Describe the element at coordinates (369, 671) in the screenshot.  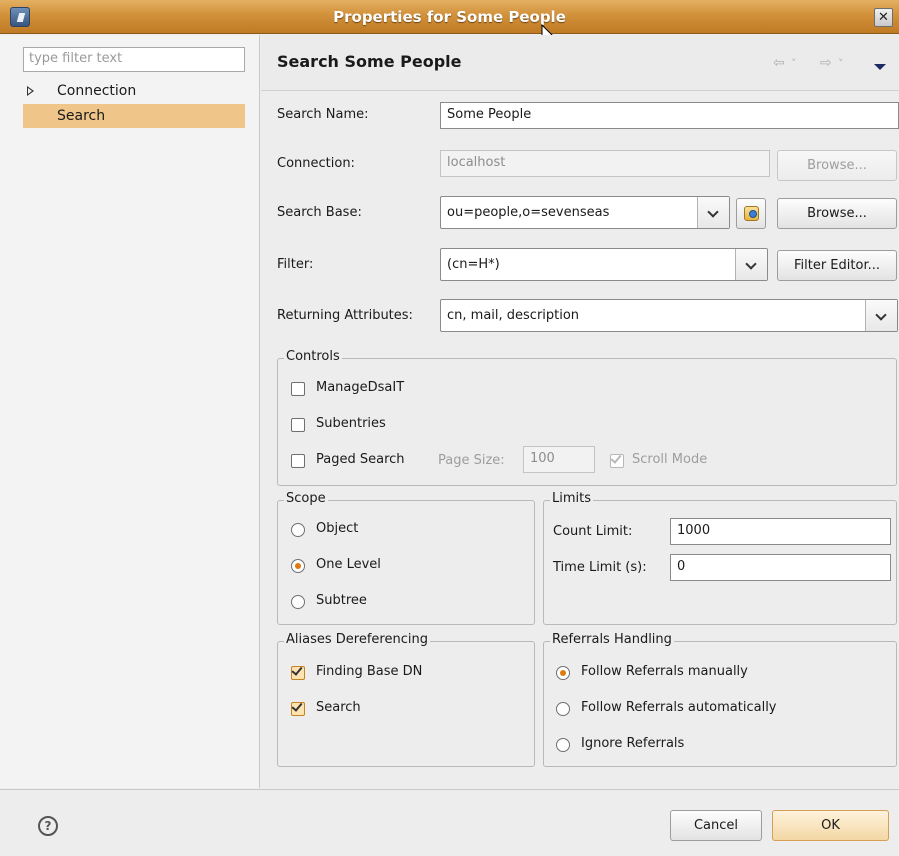
I see `finding-base-dn-label: Finding Base DN` at that location.